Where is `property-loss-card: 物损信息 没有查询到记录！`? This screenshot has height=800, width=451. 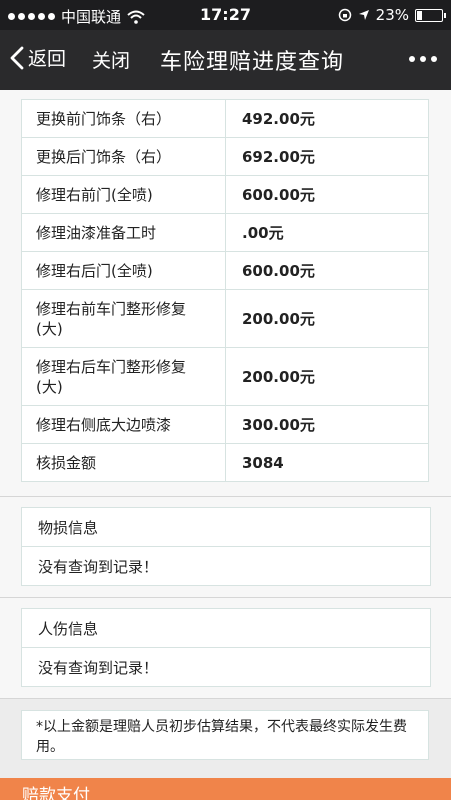 property-loss-card: 物损信息 没有查询到记录！ is located at coordinates (226, 546).